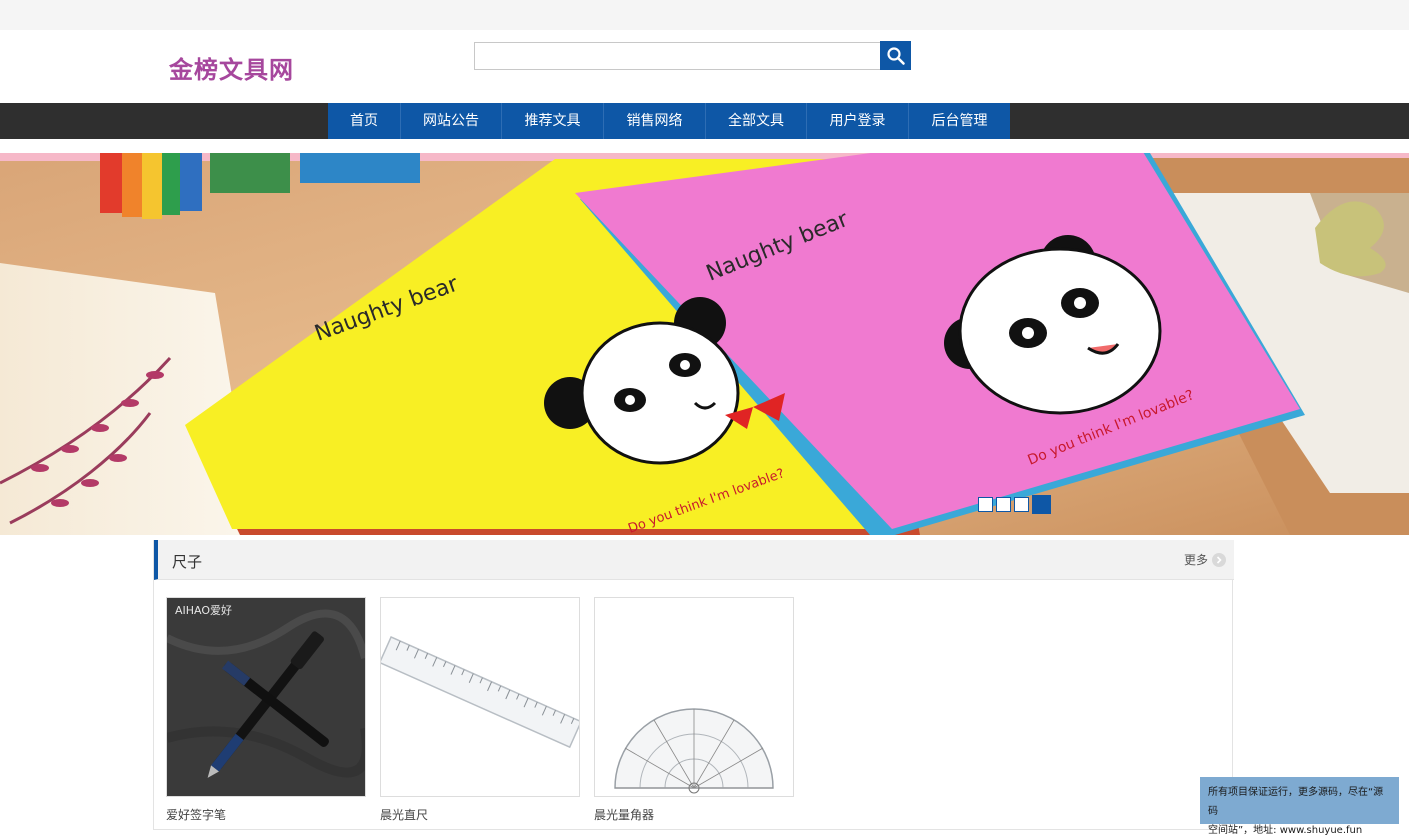  What do you see at coordinates (694, 560) in the screenshot?
I see `section-header: 尺子 更多` at bounding box center [694, 560].